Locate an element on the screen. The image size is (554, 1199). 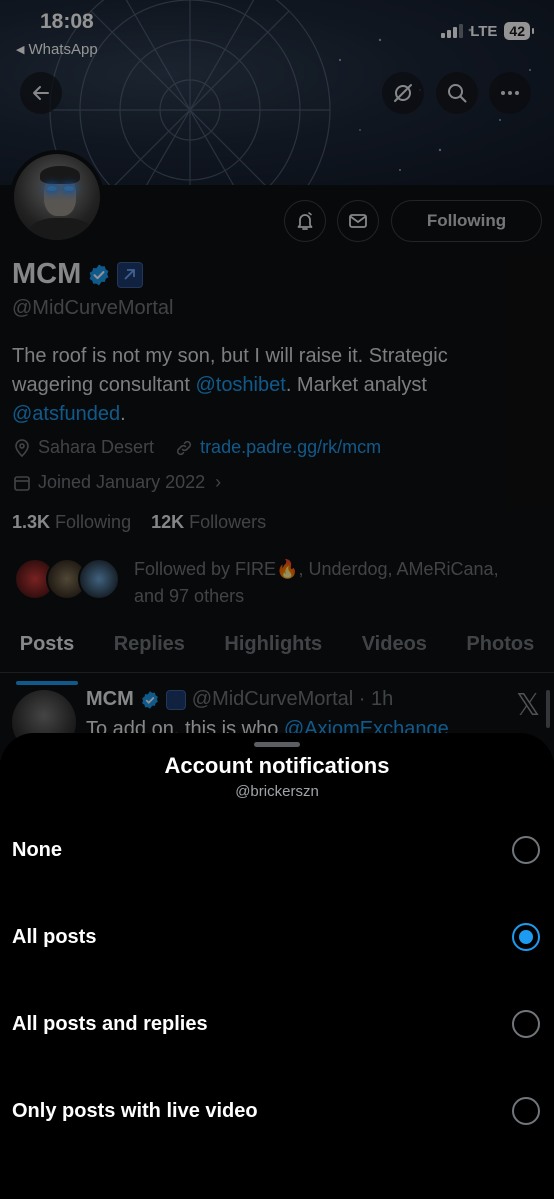
radio-live-video is located at coordinates (526, 1111).